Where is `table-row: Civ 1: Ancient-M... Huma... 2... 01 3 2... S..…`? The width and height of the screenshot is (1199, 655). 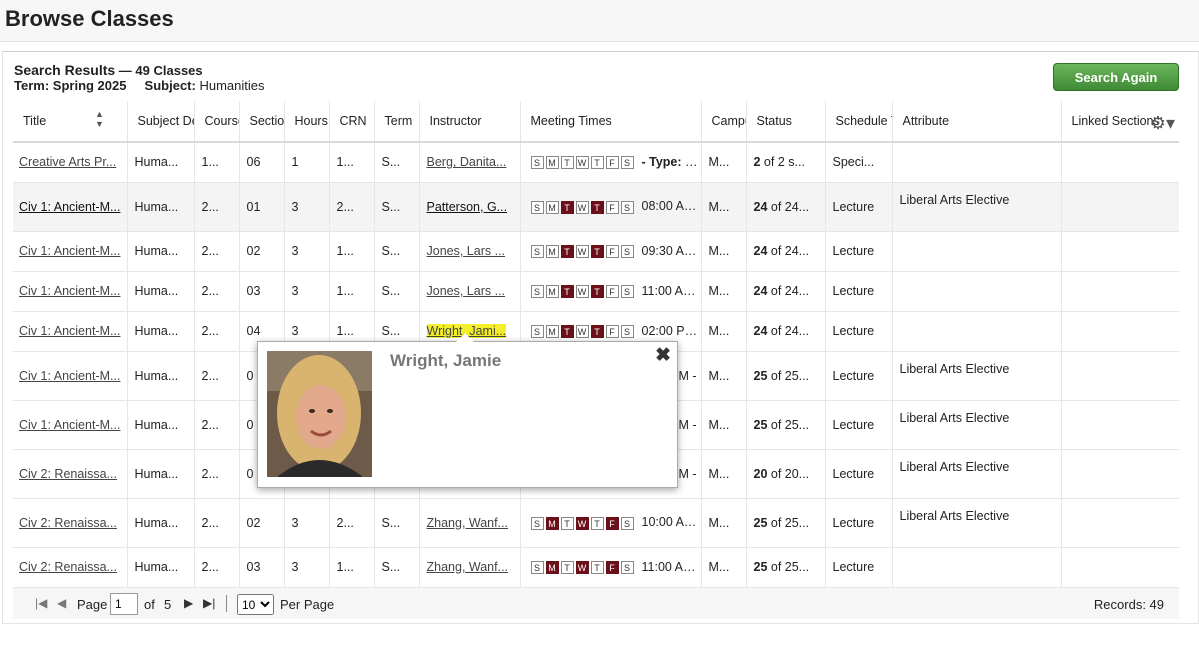 table-row: Civ 1: Ancient-M... Huma... 2... 01 3 2... S..… is located at coordinates (596, 207).